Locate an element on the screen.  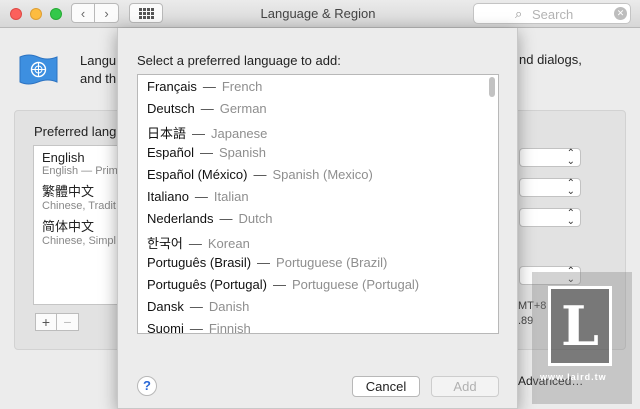
search-input: ⌕ Search ✕ is located at coordinates (552, 13).